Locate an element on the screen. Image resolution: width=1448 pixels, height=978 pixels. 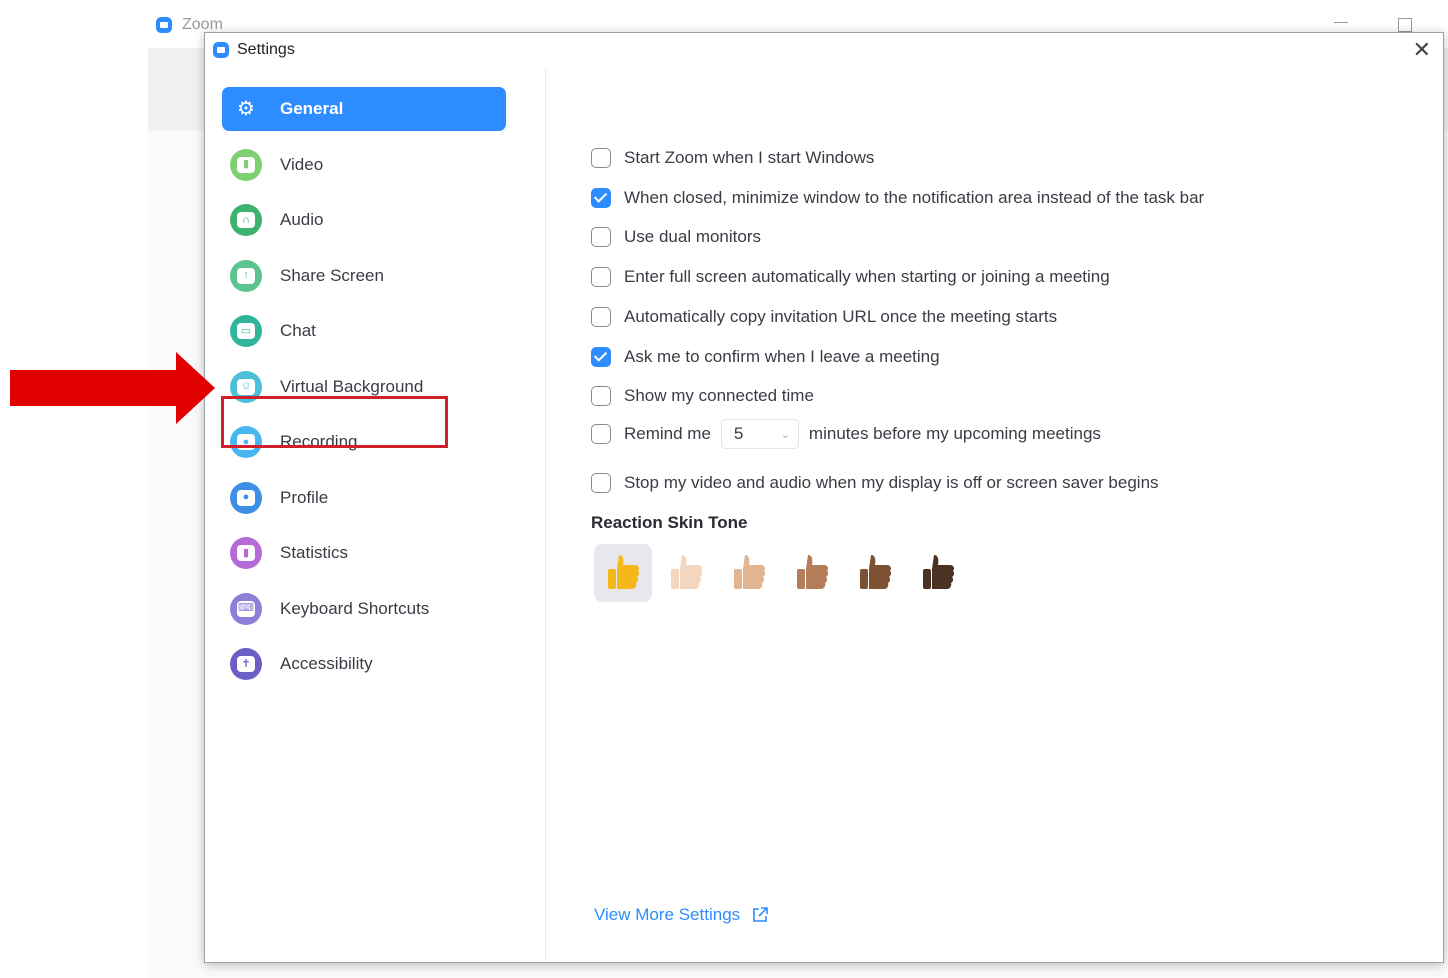
sidebar-item-keyboard-shortcuts: ⌨ Keyboard Shortcuts is located at coordinates (364, 609).